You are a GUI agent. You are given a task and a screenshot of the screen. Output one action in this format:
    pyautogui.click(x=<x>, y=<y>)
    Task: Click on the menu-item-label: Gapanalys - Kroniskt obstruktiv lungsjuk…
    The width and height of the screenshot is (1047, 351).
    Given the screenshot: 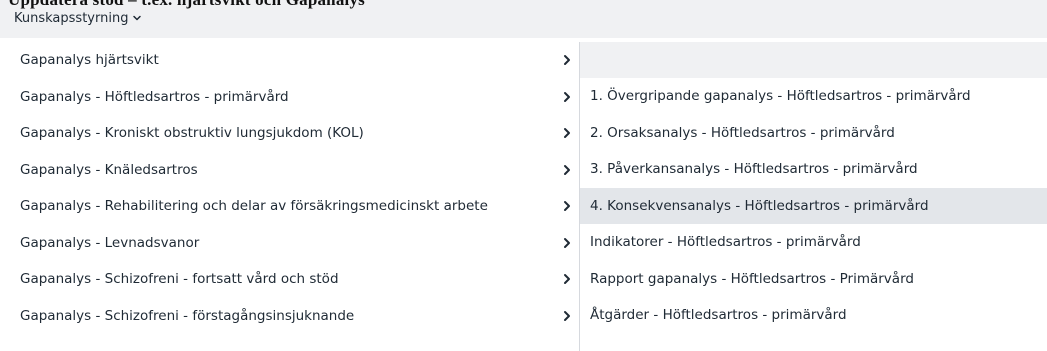 What is the action you would take?
    pyautogui.click(x=192, y=133)
    